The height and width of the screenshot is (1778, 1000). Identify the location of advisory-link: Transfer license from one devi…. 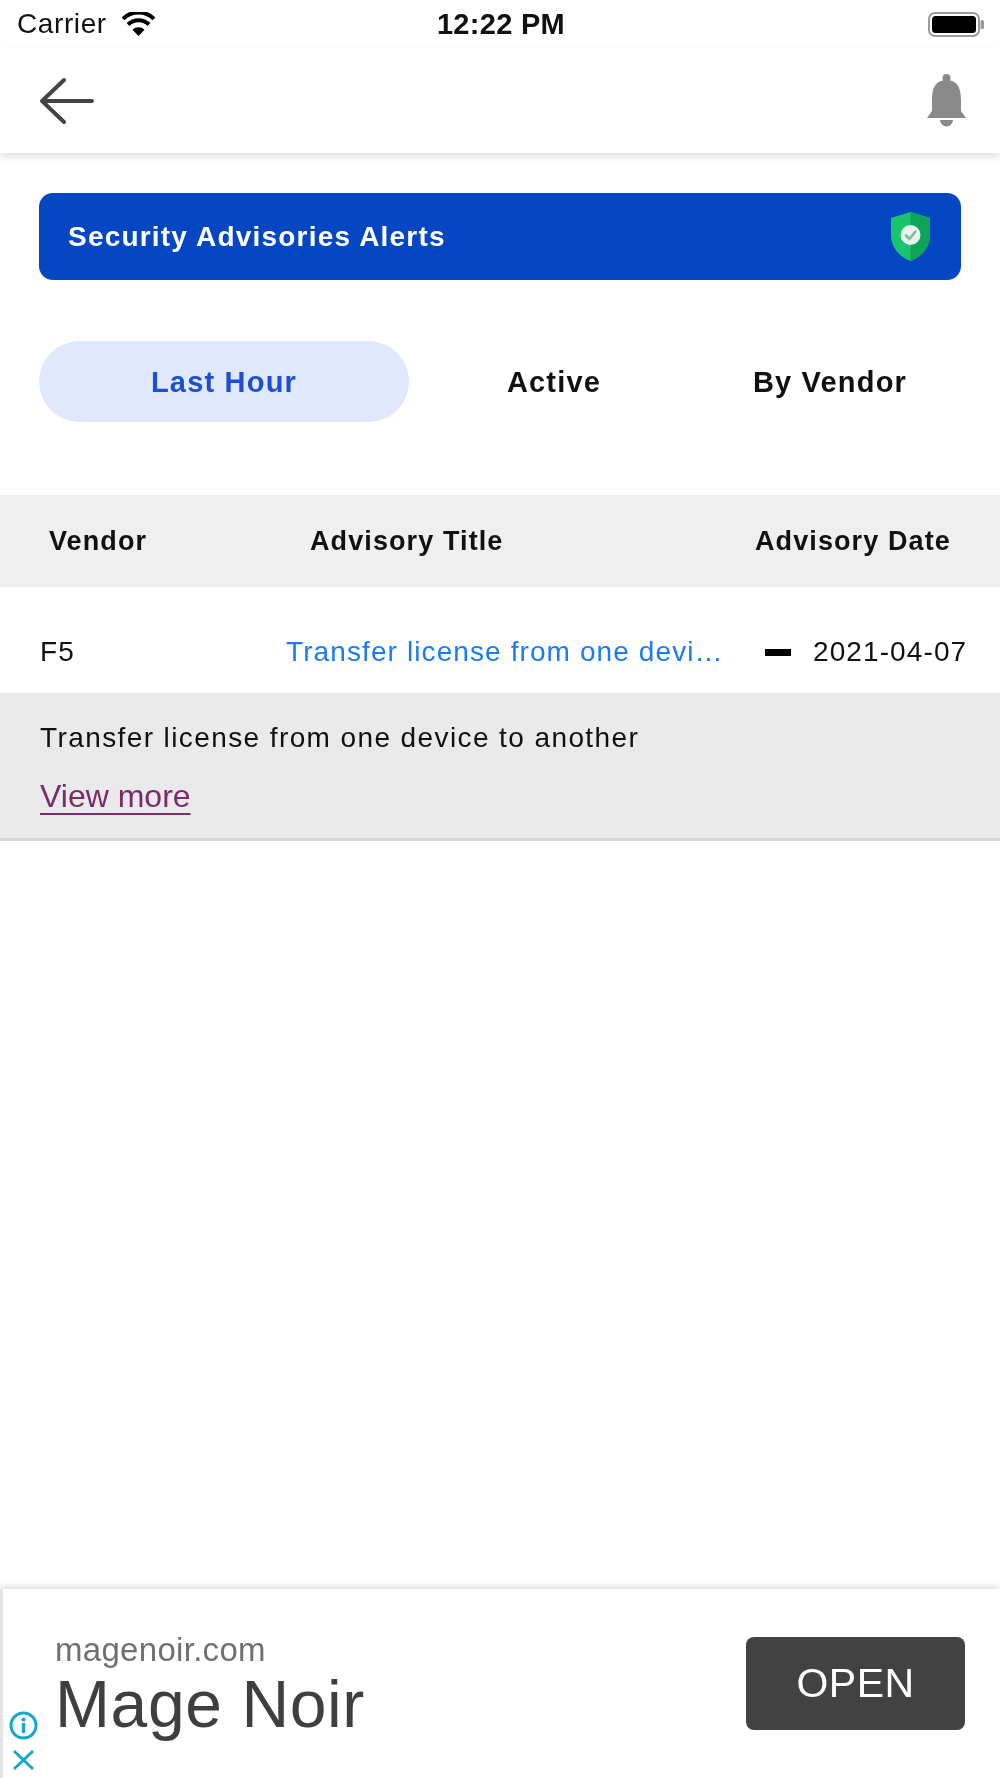
(505, 652).